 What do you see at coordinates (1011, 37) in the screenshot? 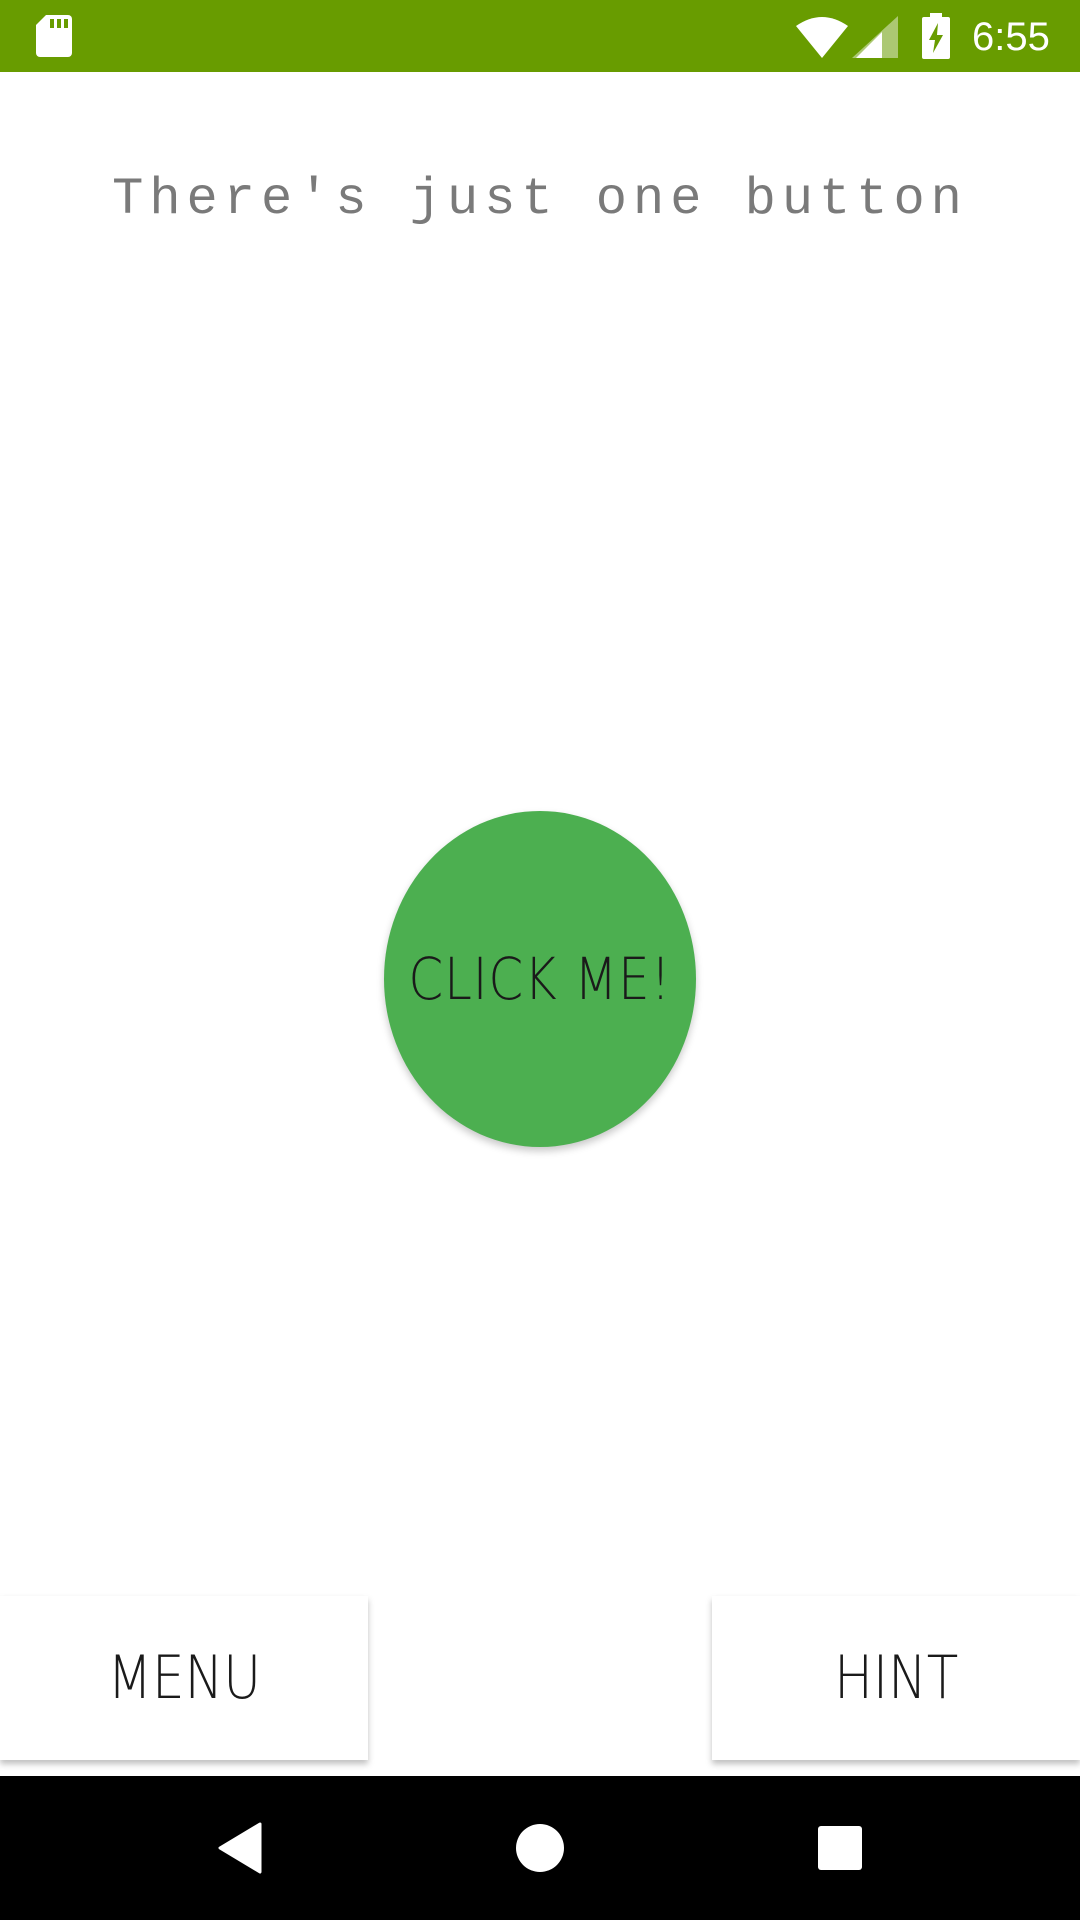
I see `status-clock: 6:55` at bounding box center [1011, 37].